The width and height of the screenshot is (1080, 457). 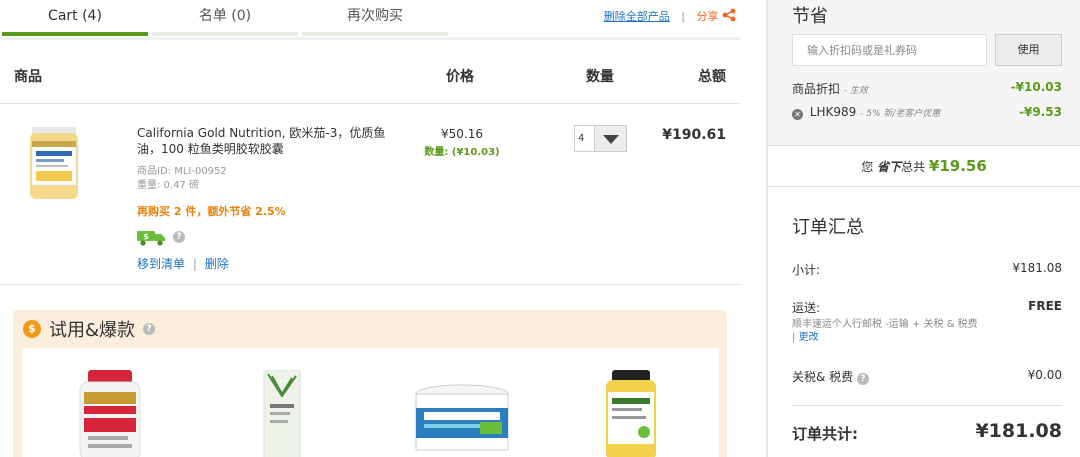 I want to click on tab-buy-again: 再次购买, so click(x=375, y=18).